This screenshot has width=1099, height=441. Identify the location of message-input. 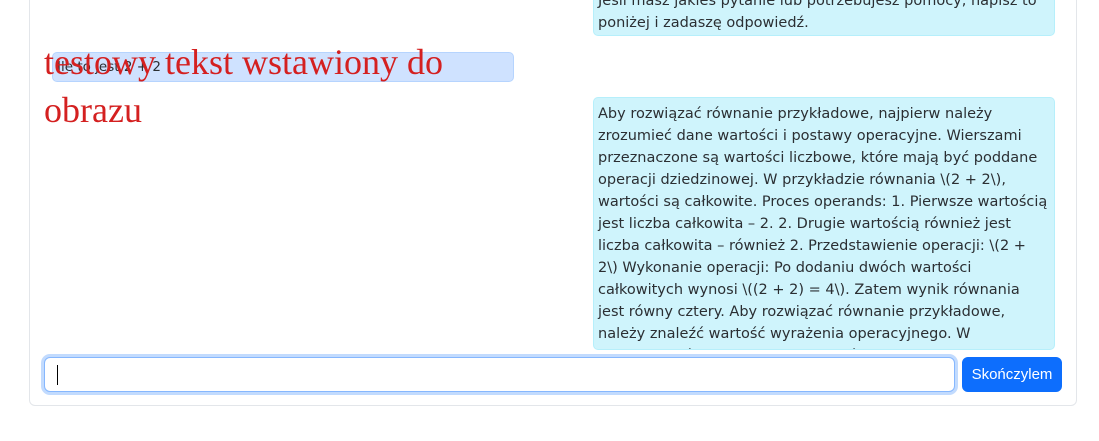
(499, 374).